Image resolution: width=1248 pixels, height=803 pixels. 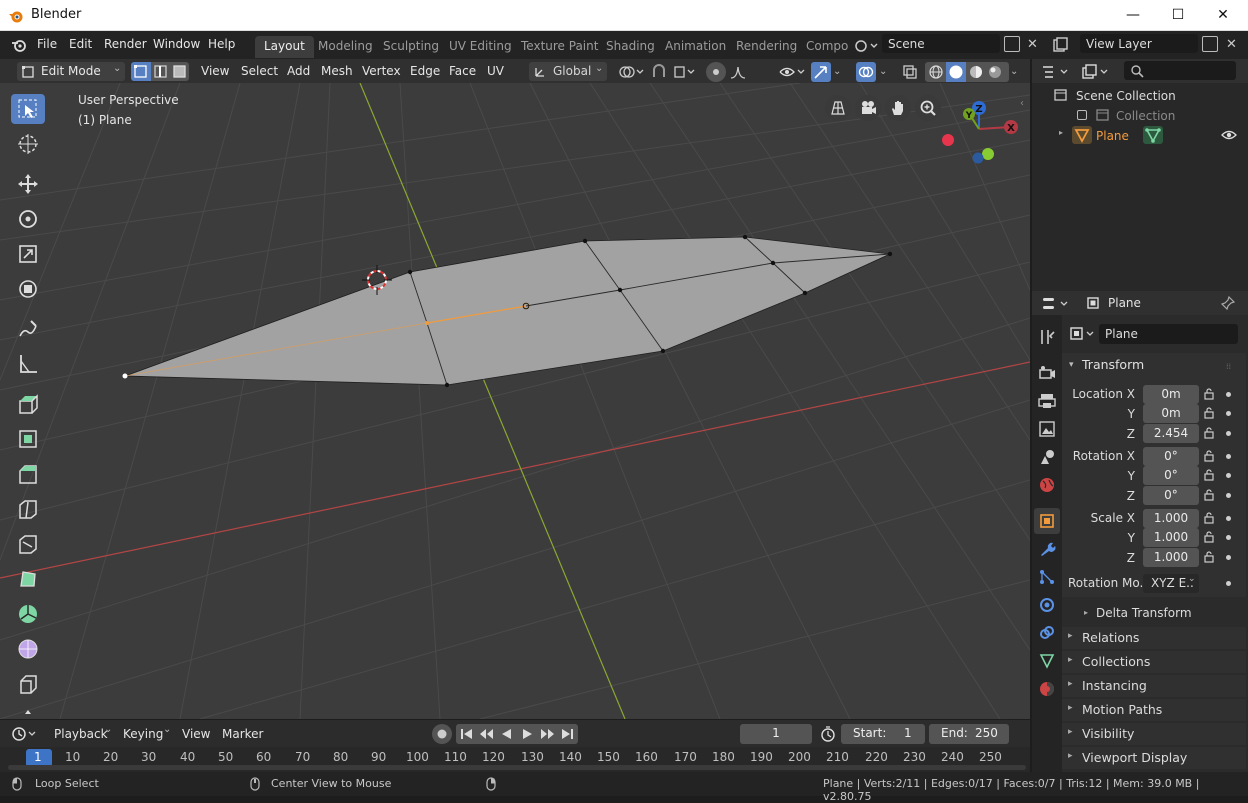 What do you see at coordinates (1228, 303) in the screenshot?
I see `pin-icon` at bounding box center [1228, 303].